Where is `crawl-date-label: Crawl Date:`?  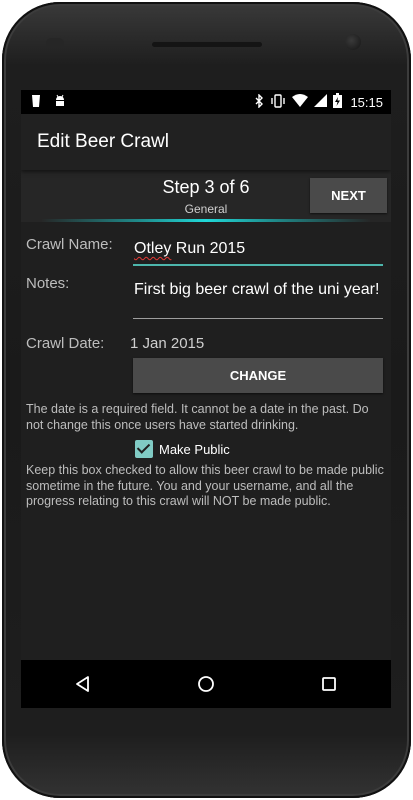
crawl-date-label: Crawl Date: is located at coordinates (65, 343).